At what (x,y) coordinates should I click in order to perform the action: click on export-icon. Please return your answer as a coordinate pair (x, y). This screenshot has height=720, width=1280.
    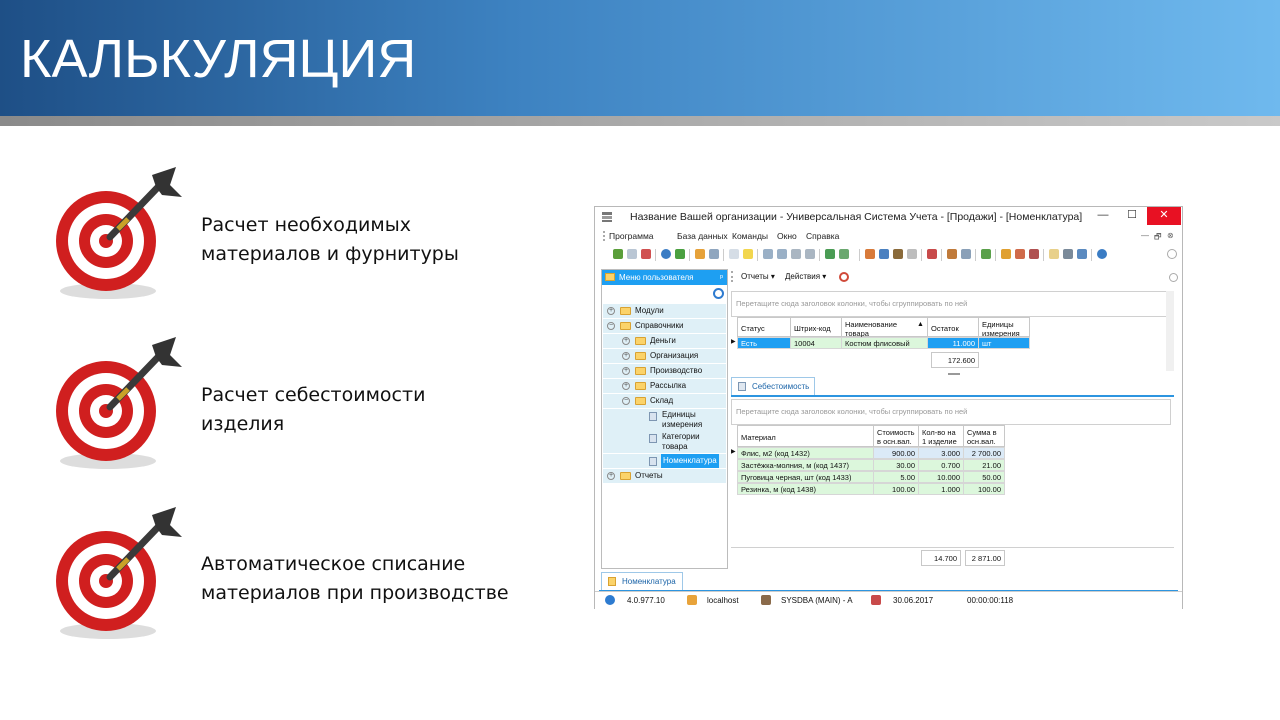
    Looking at the image, I should click on (796, 254).